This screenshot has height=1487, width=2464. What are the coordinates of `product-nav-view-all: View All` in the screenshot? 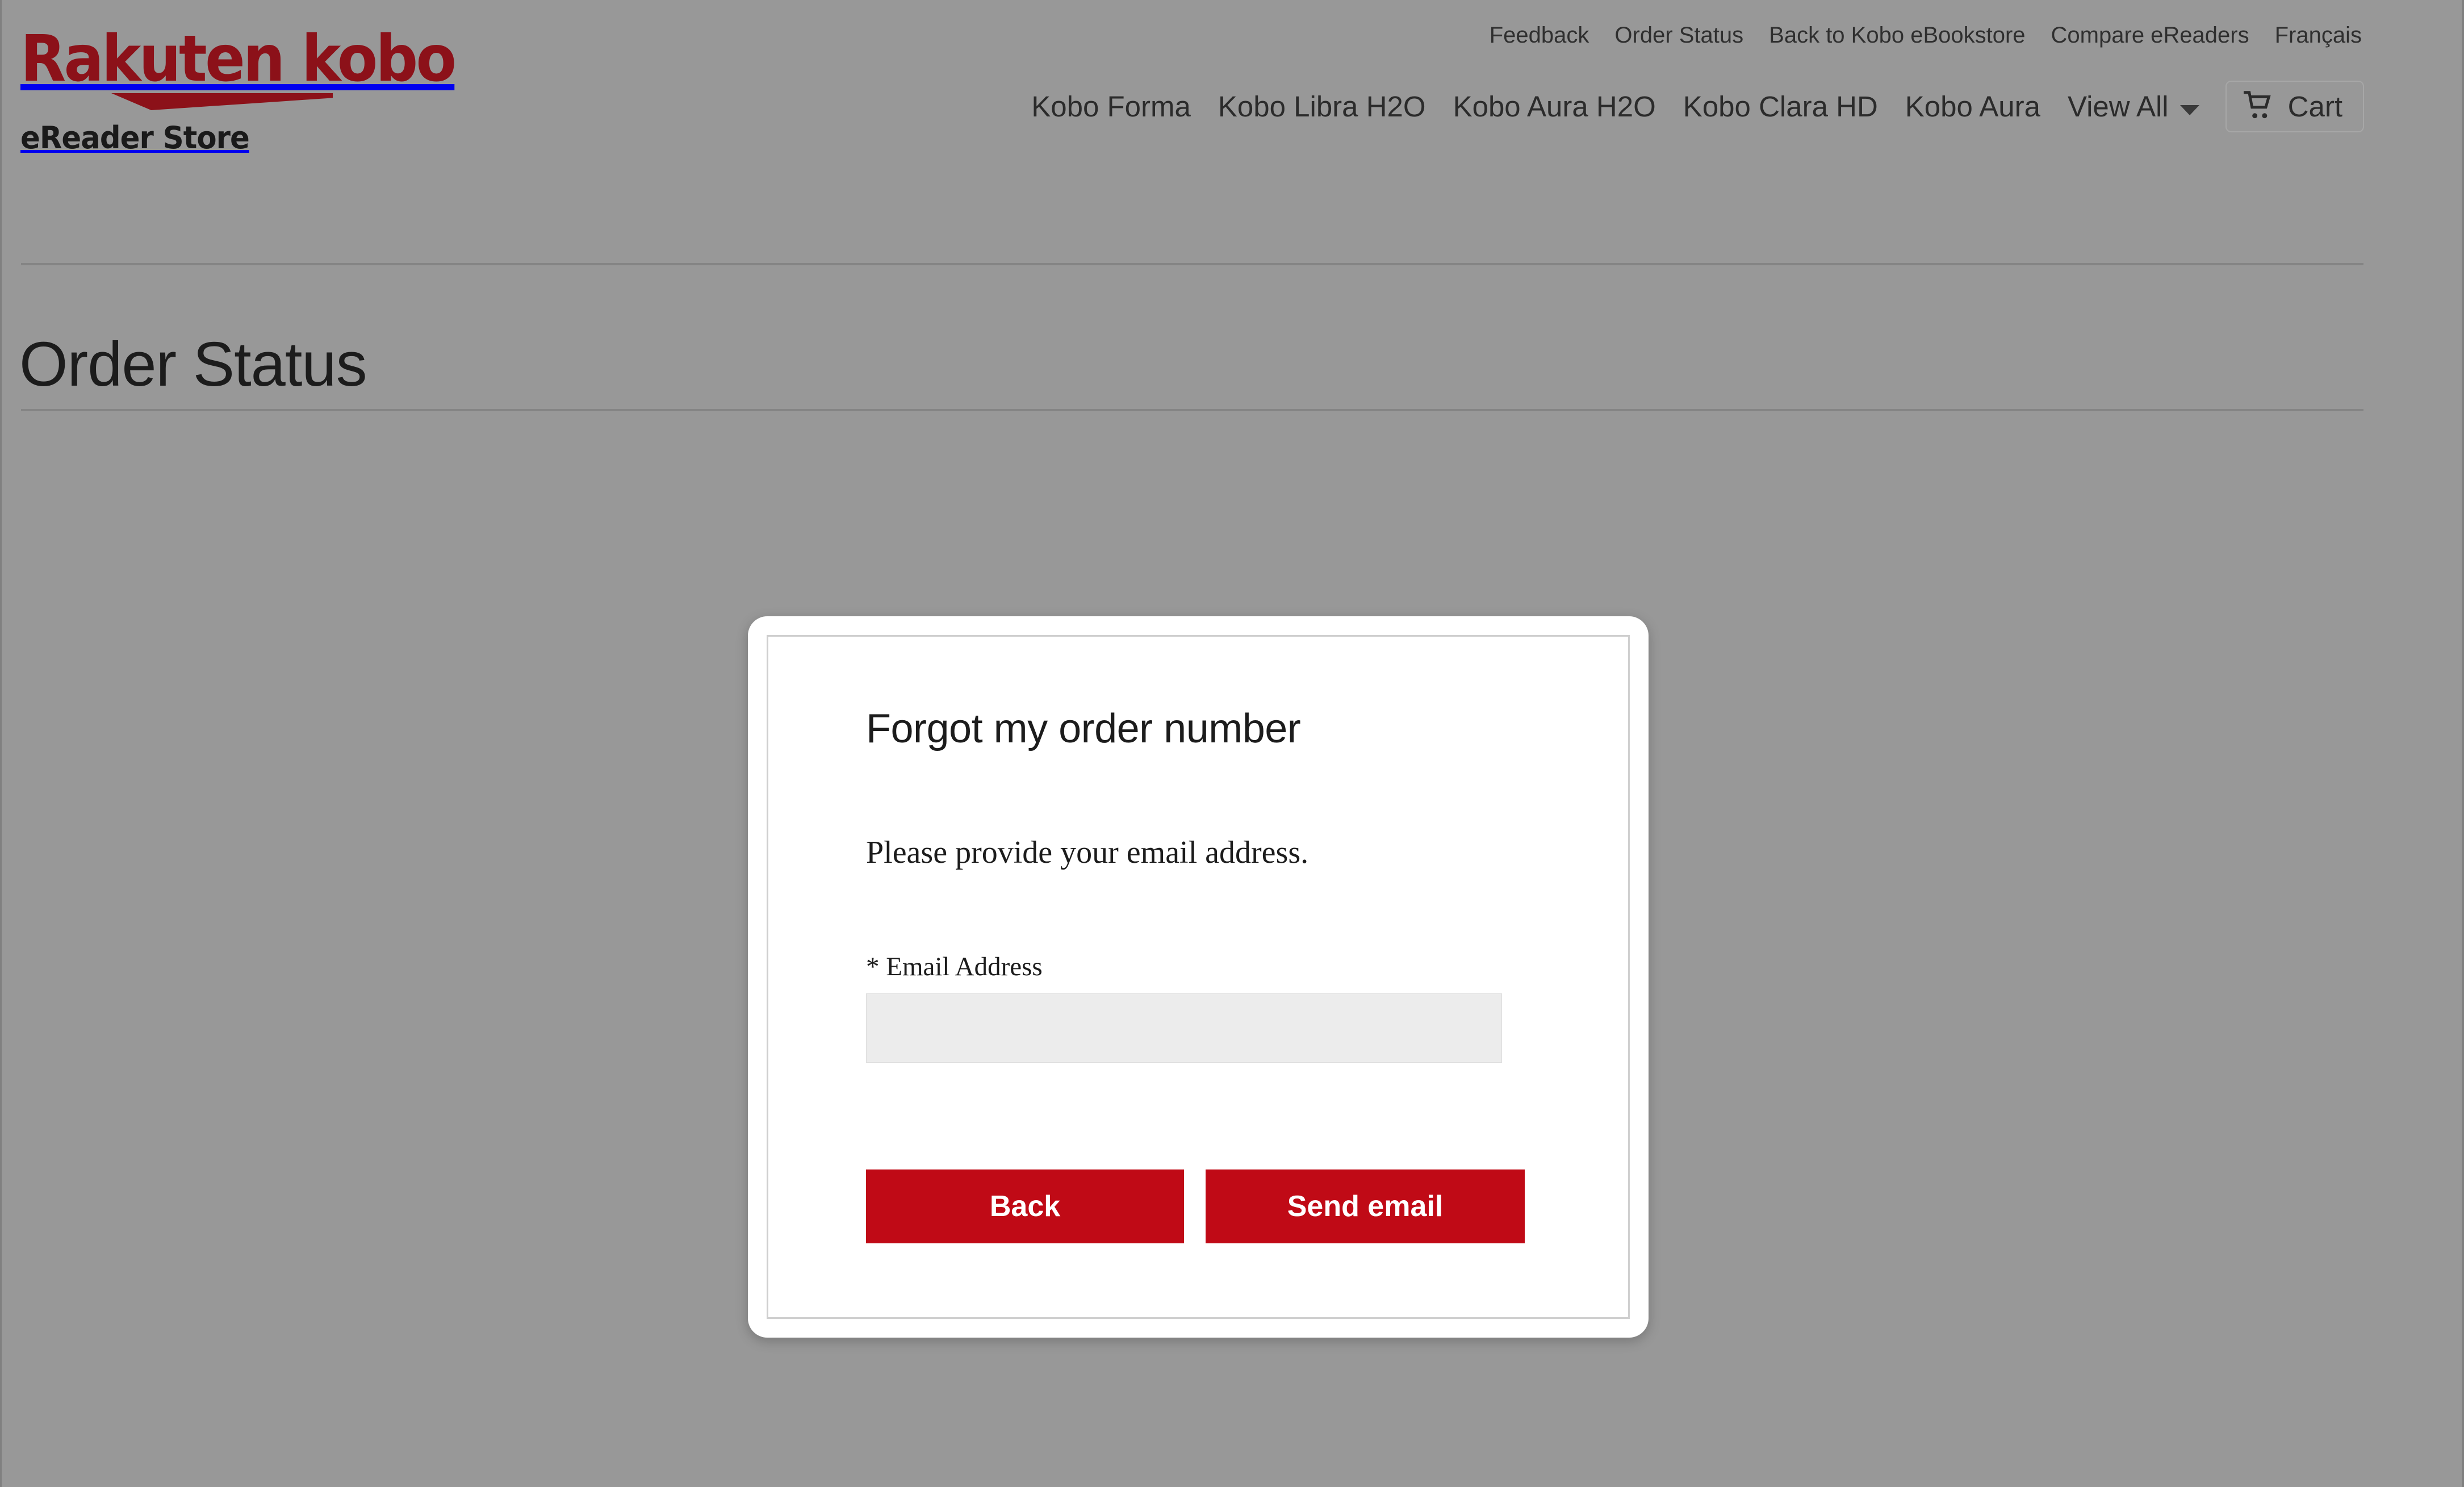 It's located at (2133, 106).